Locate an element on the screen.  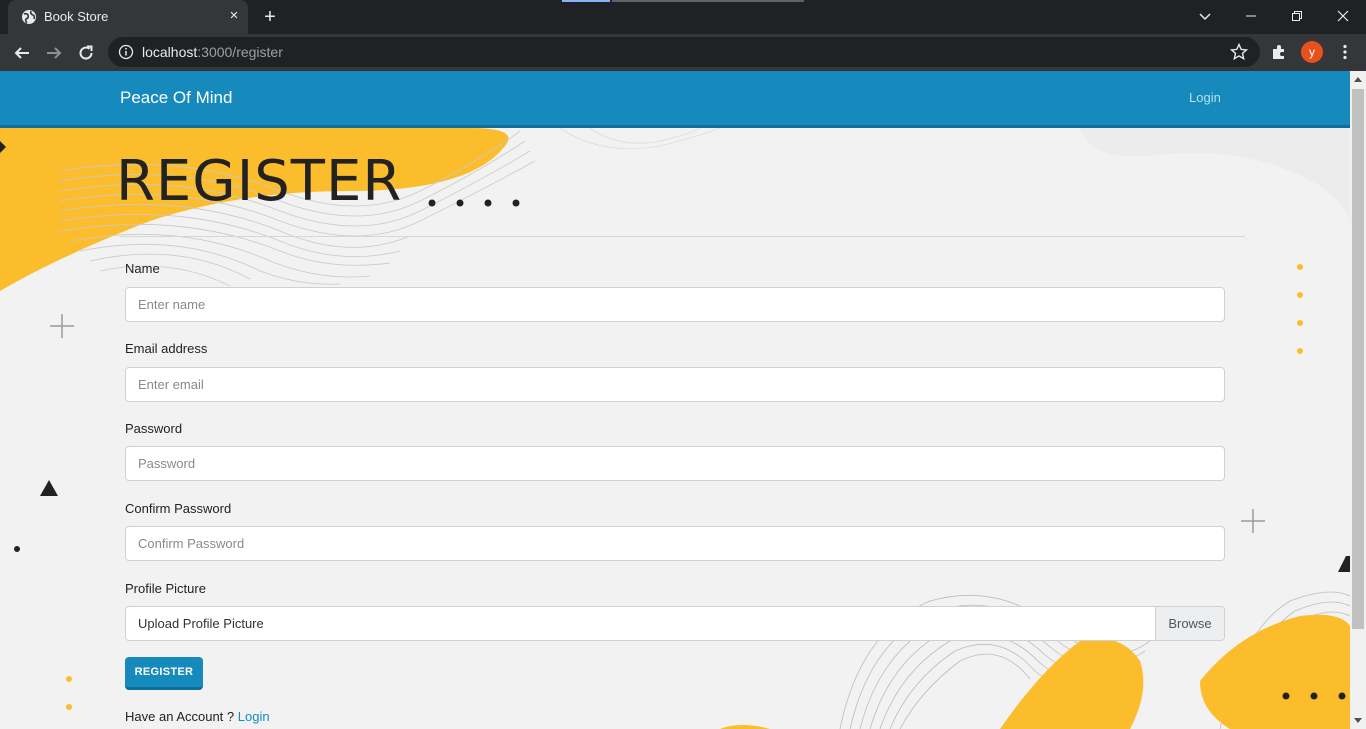
back-button is located at coordinates (22, 53).